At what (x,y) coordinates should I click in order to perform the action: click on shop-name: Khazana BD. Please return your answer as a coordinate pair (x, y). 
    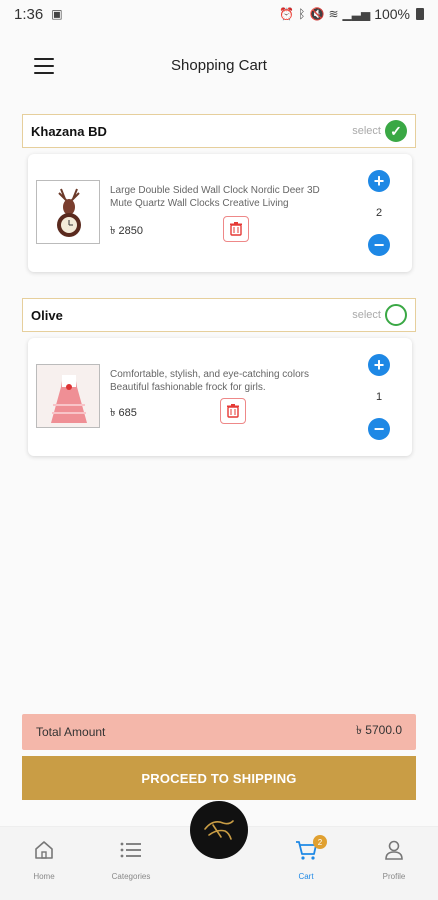
    Looking at the image, I should click on (69, 131).